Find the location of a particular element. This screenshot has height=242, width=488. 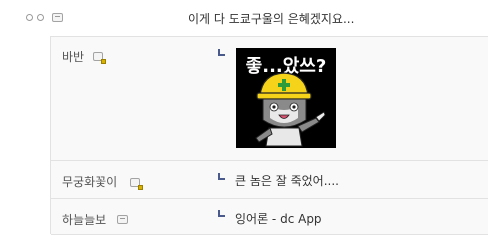

reply-text: 잉어론 - dc App is located at coordinates (278, 219).